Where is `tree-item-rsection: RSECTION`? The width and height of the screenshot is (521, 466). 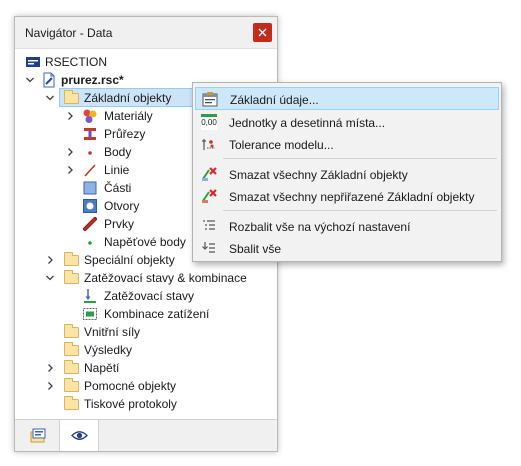 tree-item-rsection: RSECTION is located at coordinates (146, 62).